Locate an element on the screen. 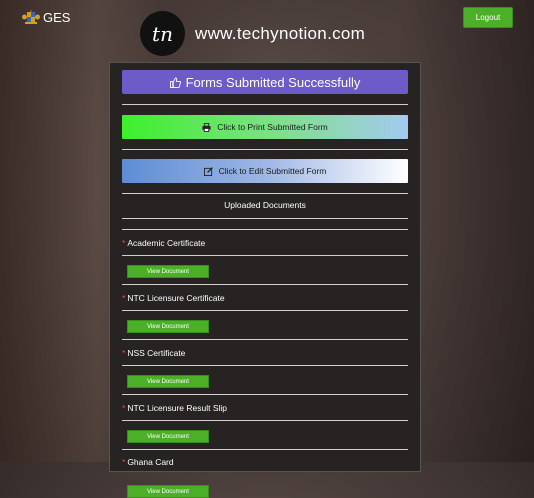  document-label: * NTC Licensure Result Slip is located at coordinates (174, 408).